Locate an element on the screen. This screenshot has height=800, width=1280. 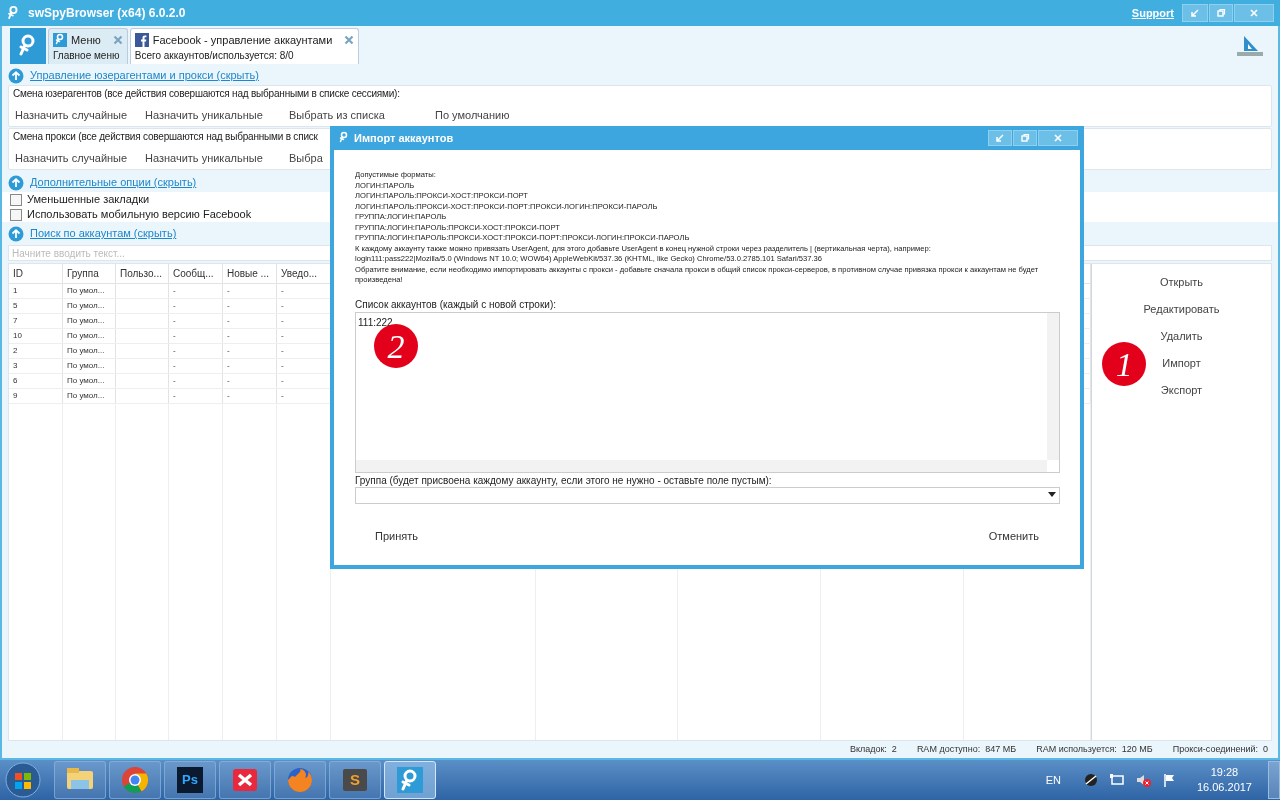
table-cell: 7 is located at coordinates (36, 321).